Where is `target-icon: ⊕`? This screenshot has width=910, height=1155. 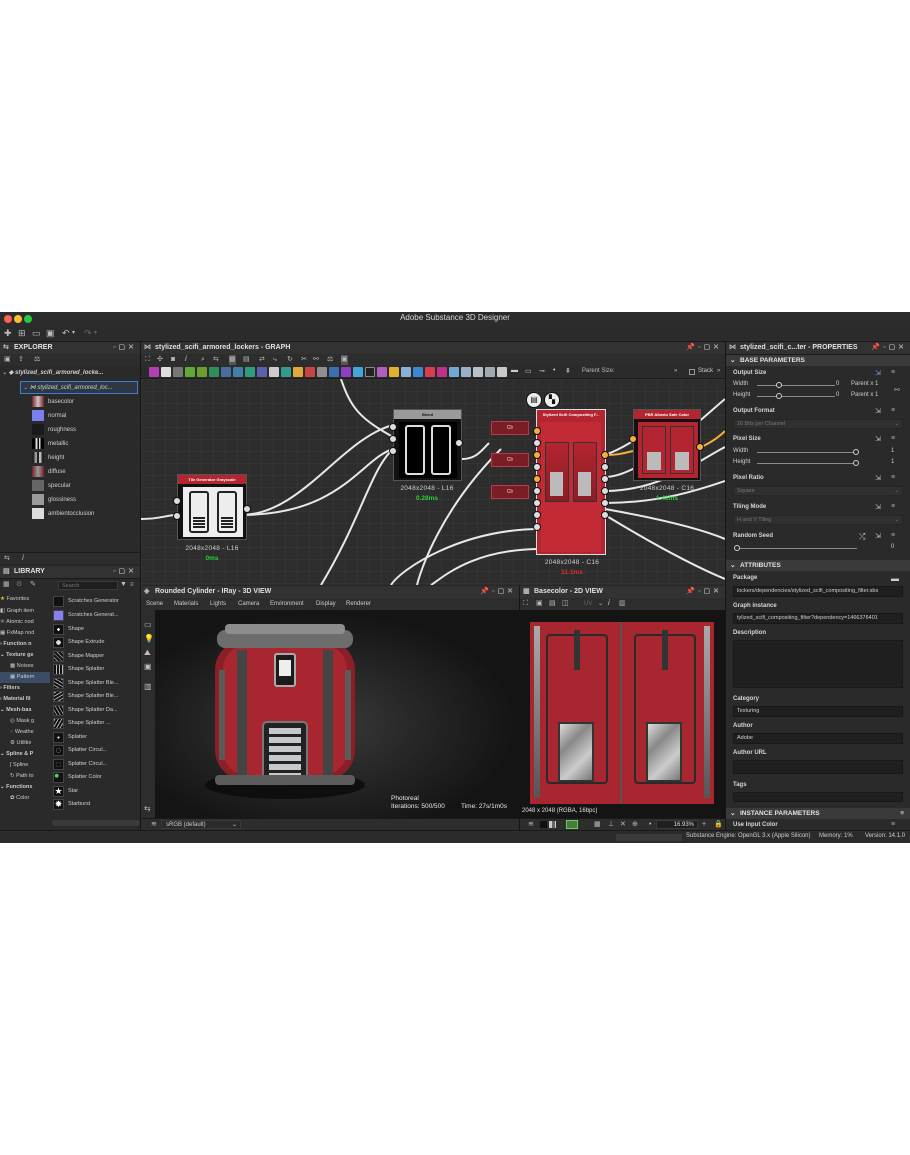 target-icon: ⊕ is located at coordinates (635, 825).